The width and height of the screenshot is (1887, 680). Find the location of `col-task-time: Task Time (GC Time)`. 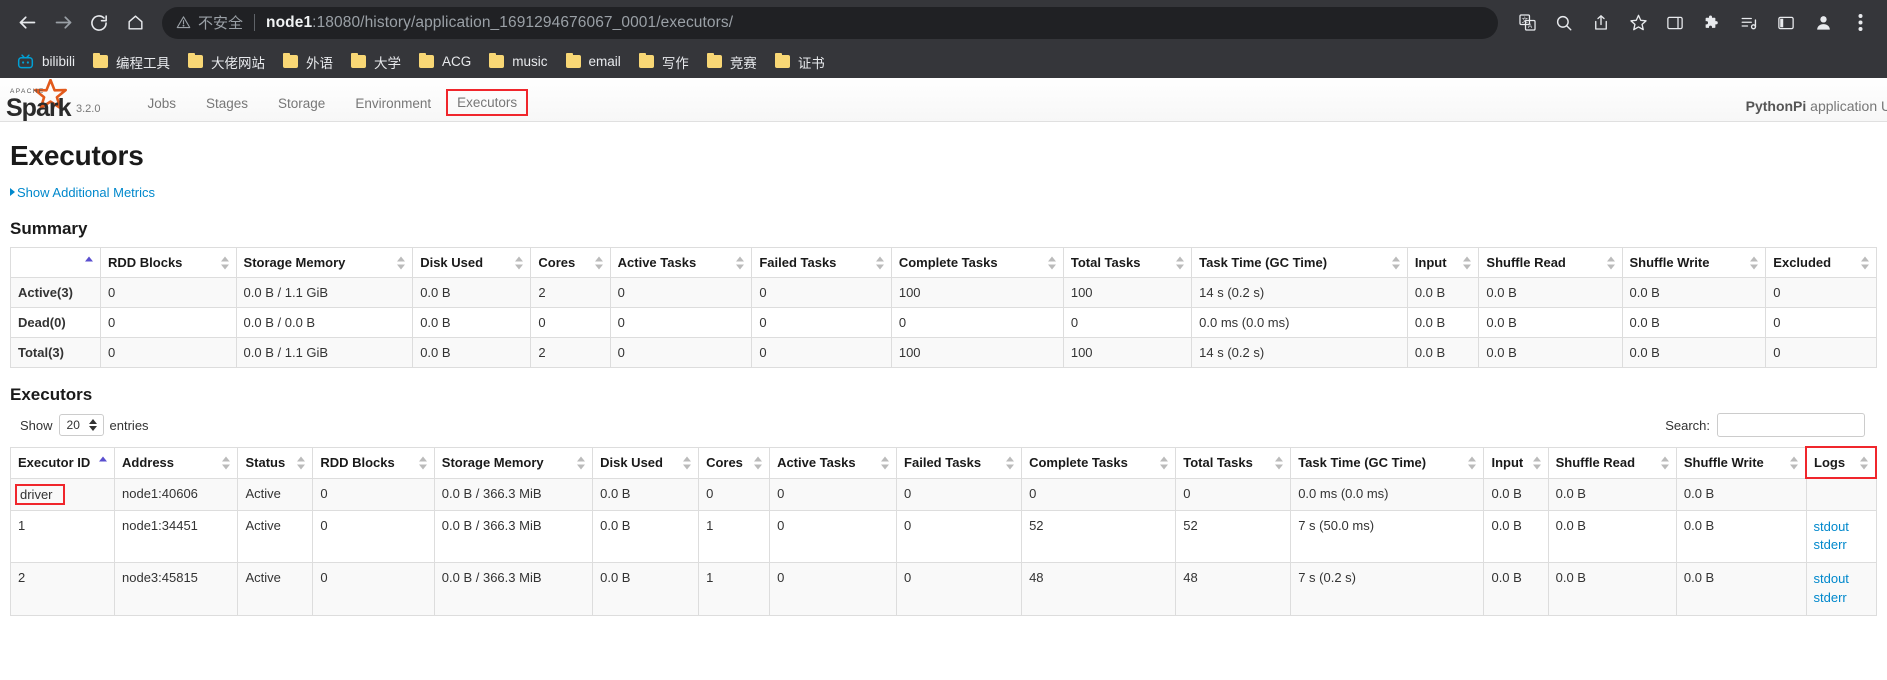

col-task-time: Task Time (GC Time) is located at coordinates (1387, 462).